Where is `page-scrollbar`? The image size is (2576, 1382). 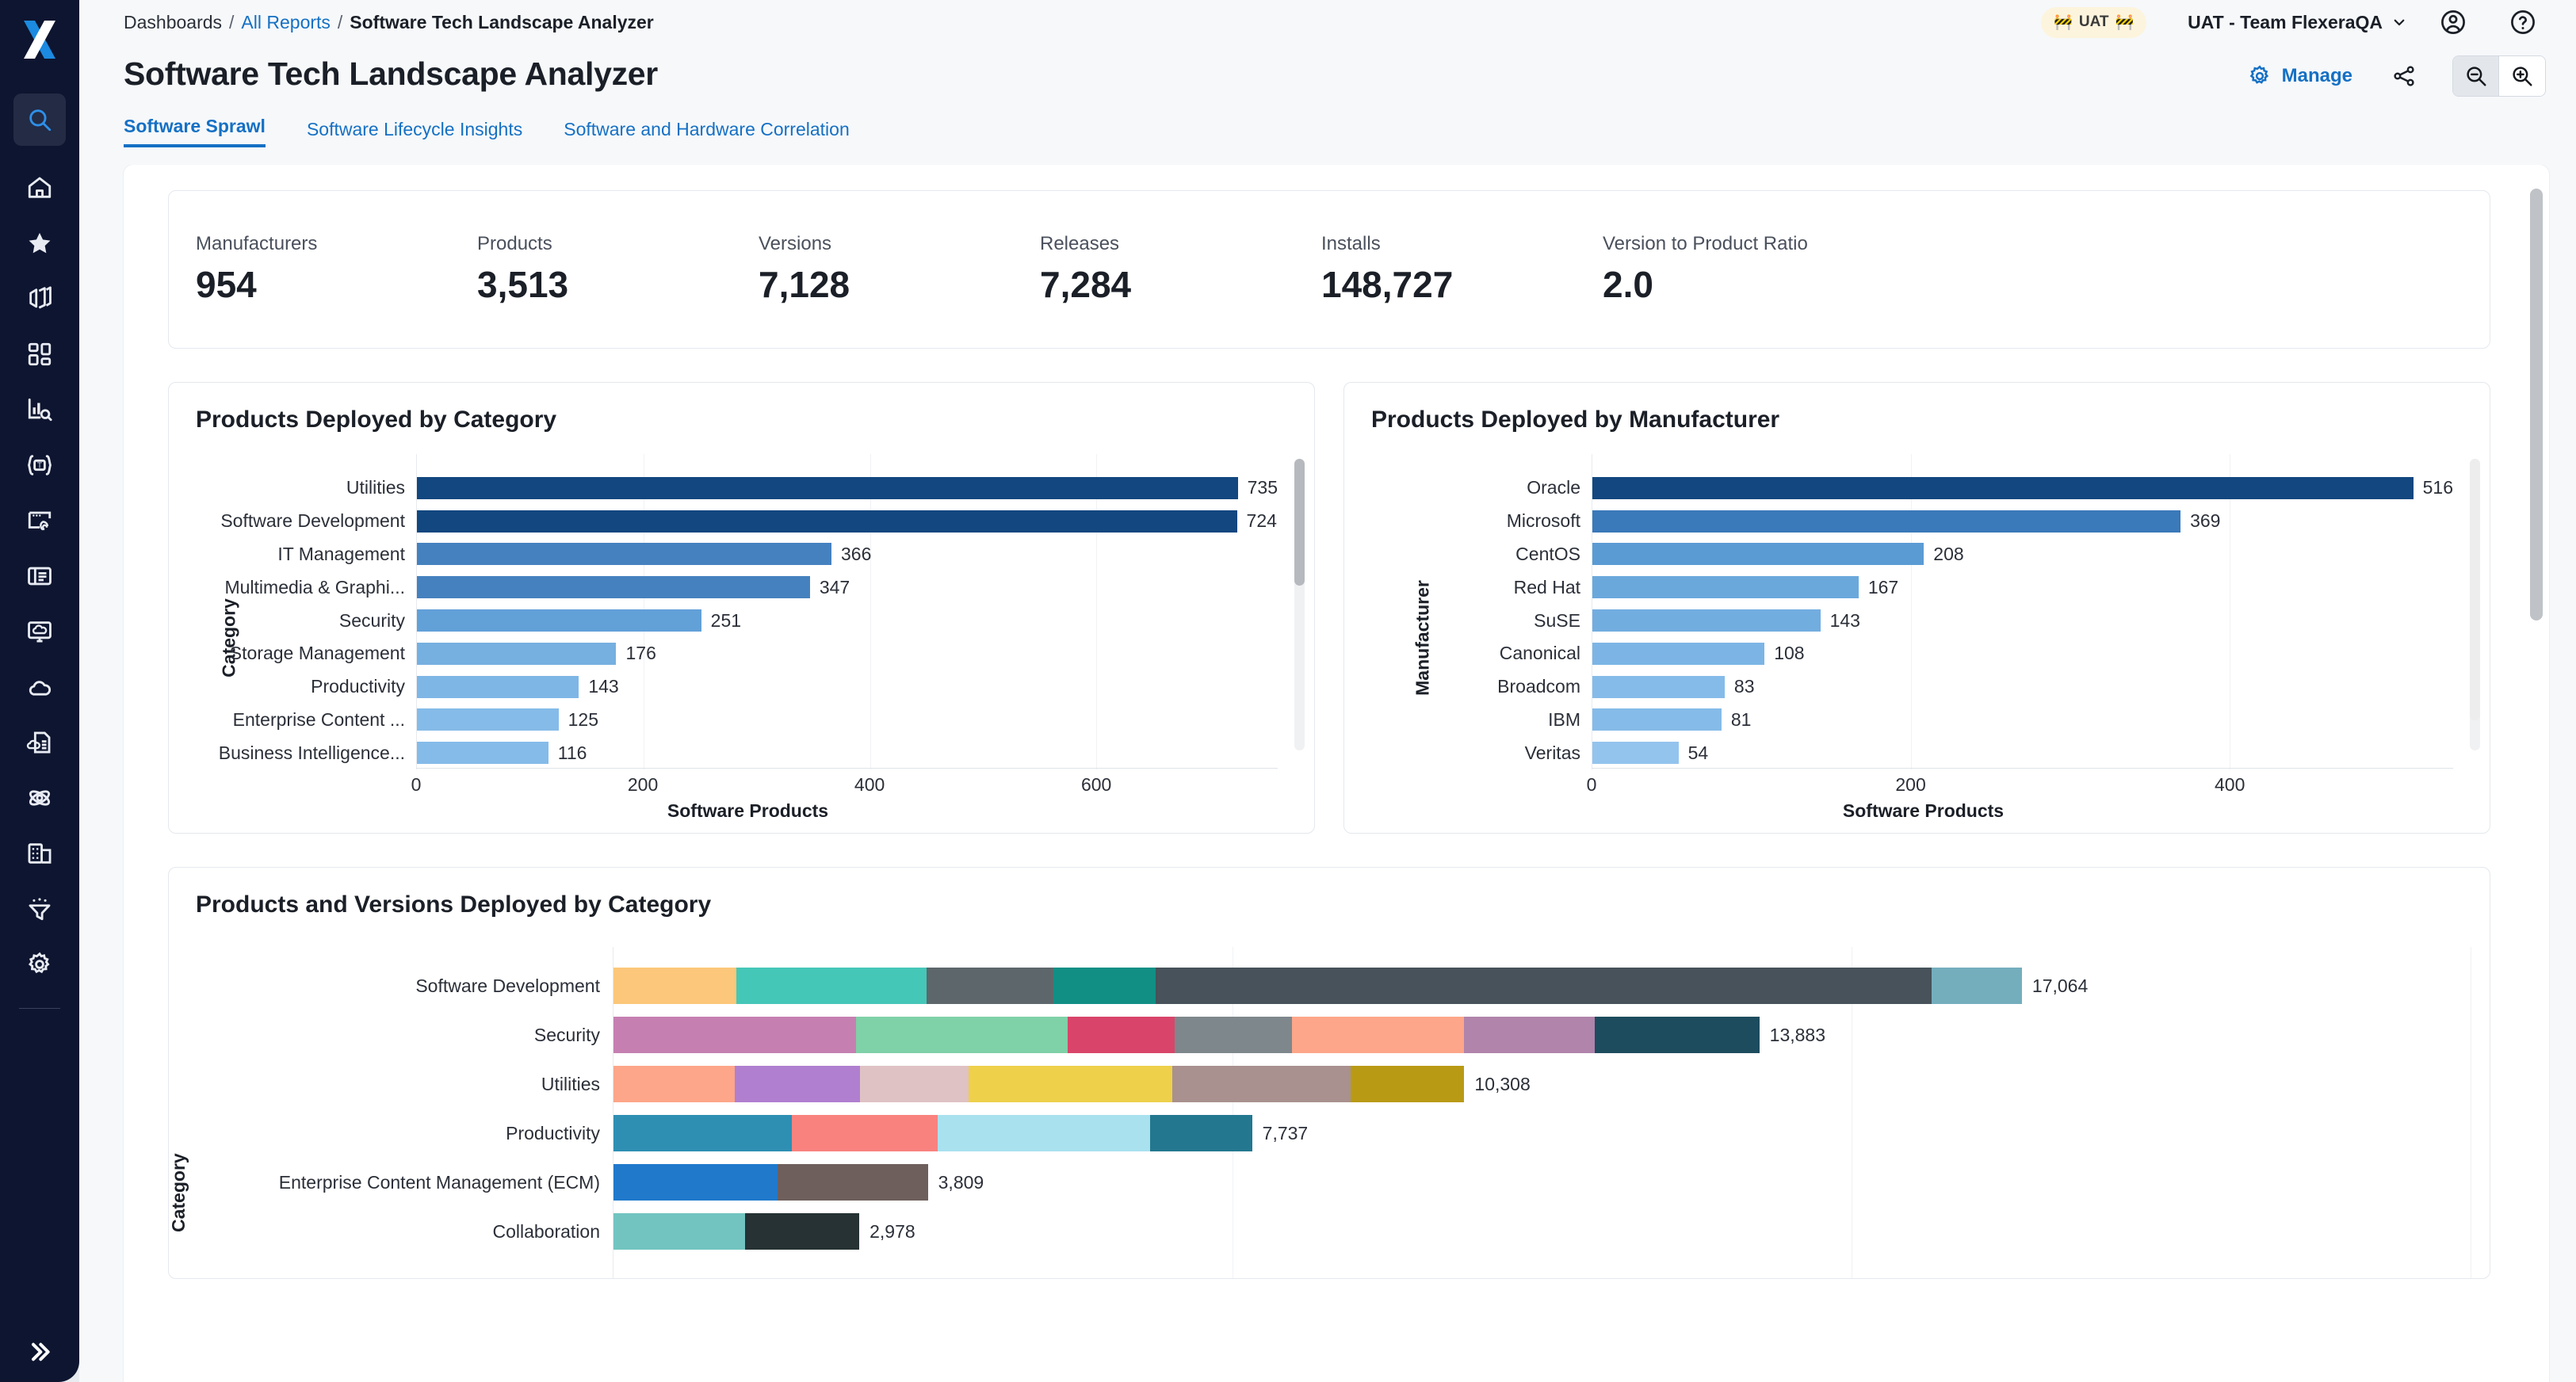 page-scrollbar is located at coordinates (2536, 786).